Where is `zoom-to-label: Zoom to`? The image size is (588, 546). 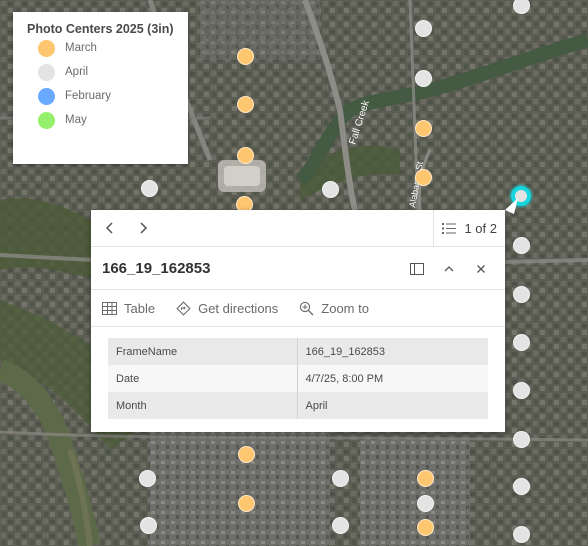 zoom-to-label: Zoom to is located at coordinates (345, 308).